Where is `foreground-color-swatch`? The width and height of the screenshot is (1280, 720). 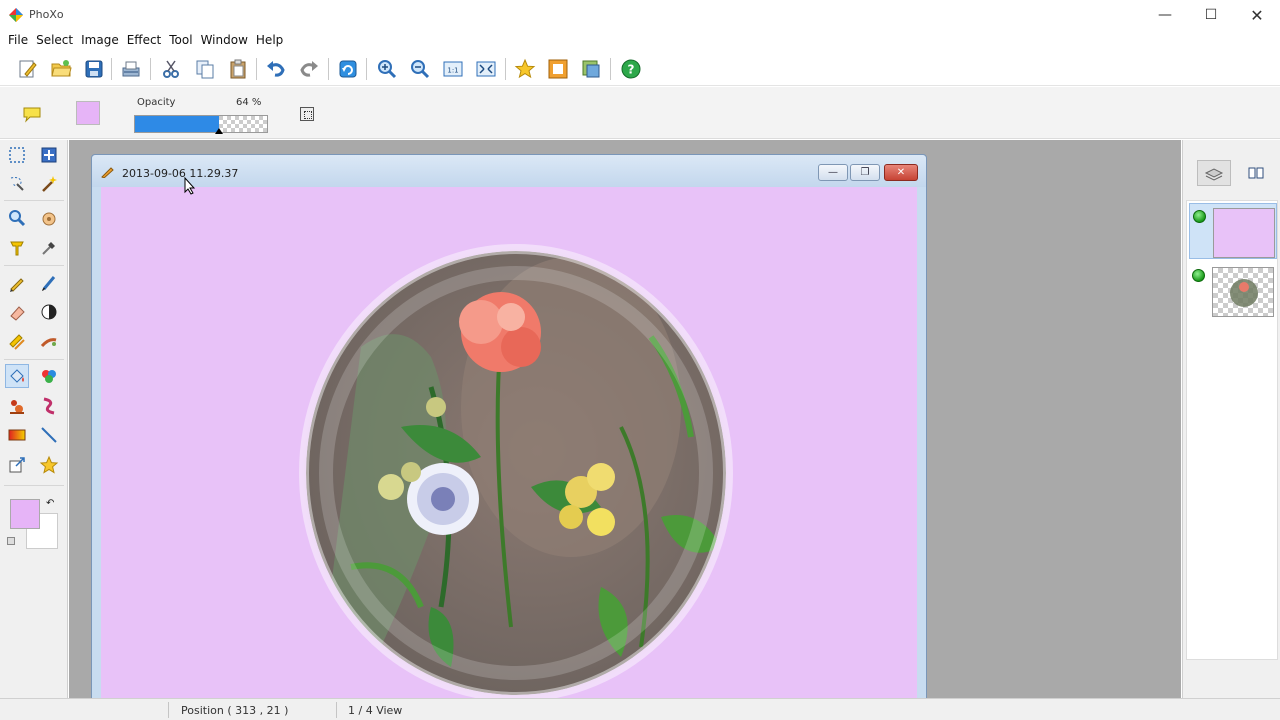
foreground-color-swatch is located at coordinates (25, 514).